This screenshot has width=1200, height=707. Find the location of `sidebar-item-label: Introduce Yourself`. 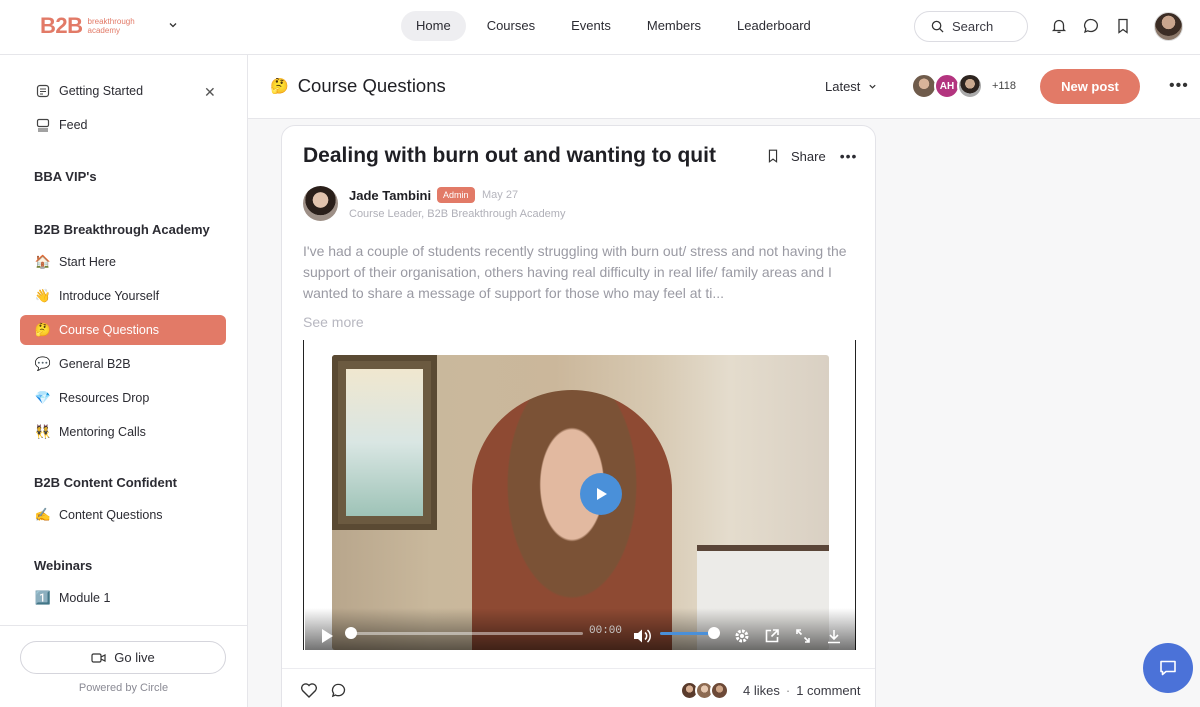

sidebar-item-label: Introduce Yourself is located at coordinates (109, 296).